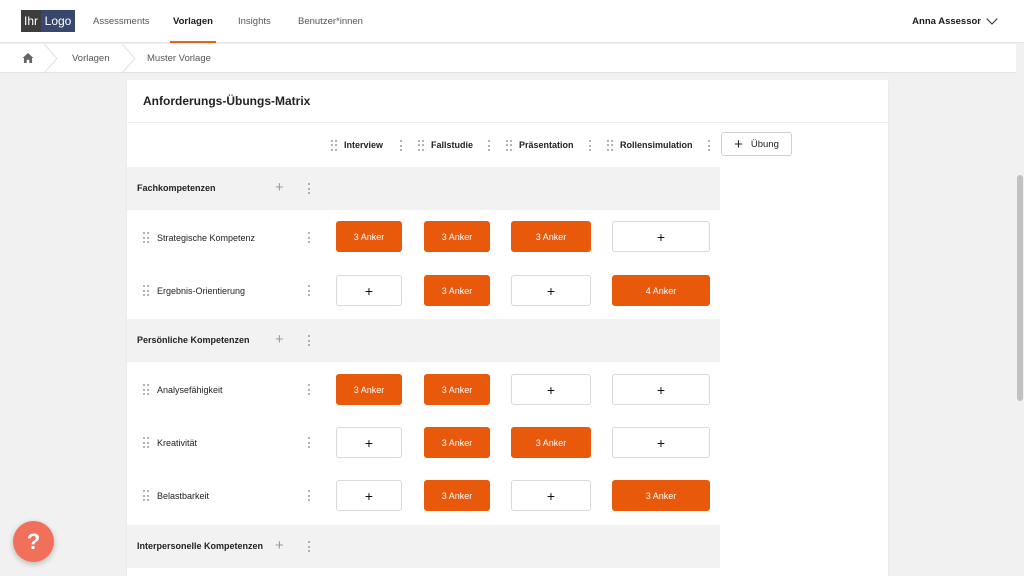 This screenshot has height=576, width=1024. What do you see at coordinates (764, 144) in the screenshot?
I see `add-exercise-label: Übung` at bounding box center [764, 144].